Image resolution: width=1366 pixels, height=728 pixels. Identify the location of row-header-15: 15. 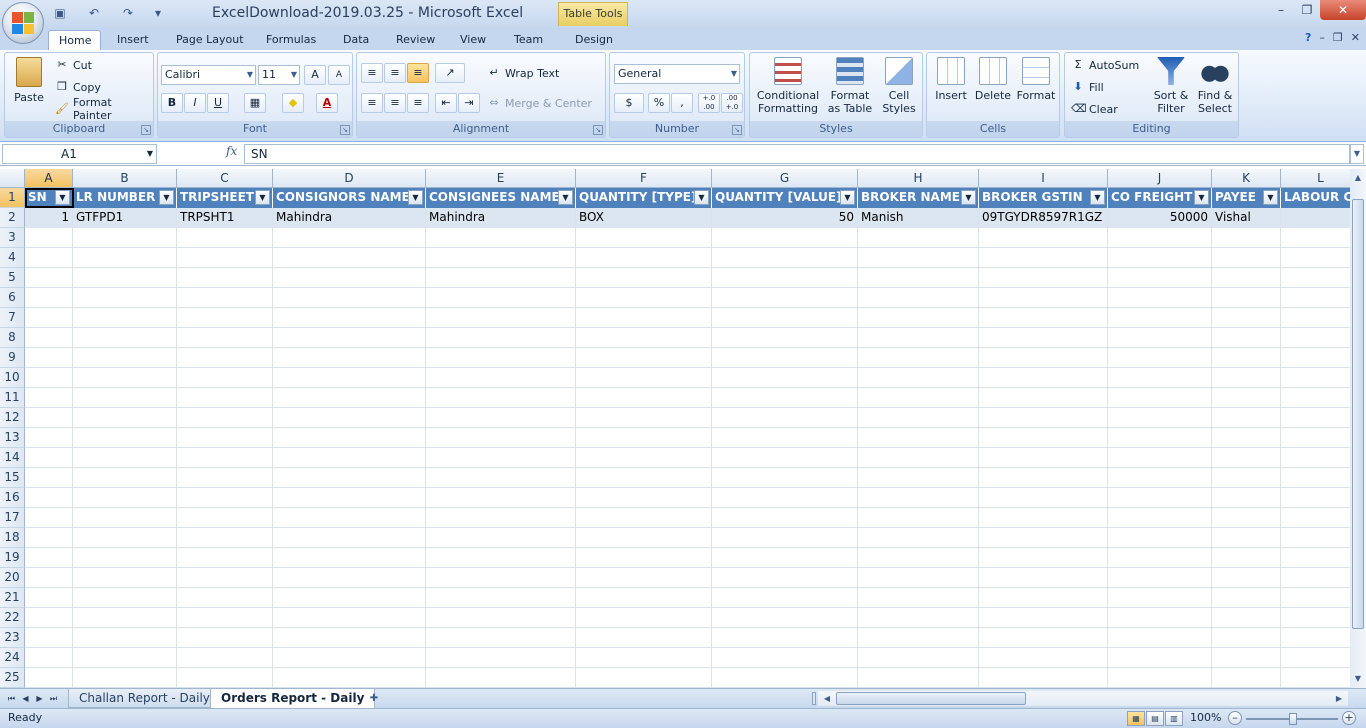
(12, 478).